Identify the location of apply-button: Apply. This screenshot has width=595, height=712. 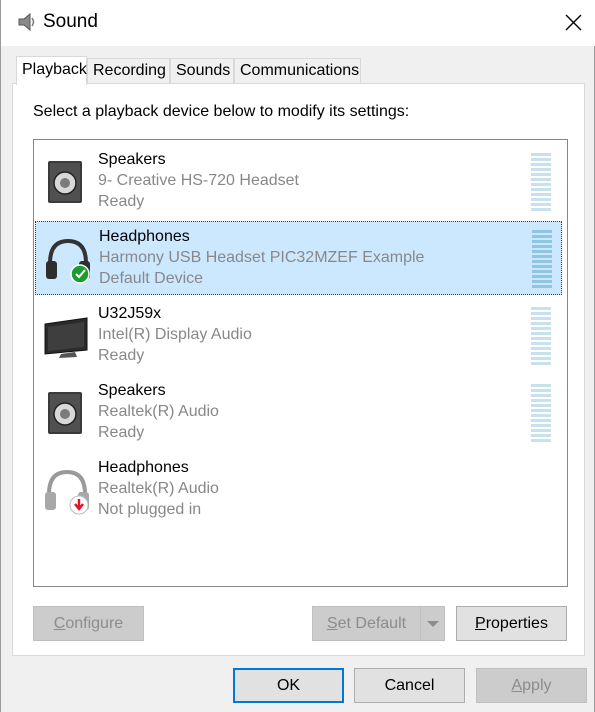
(531, 685).